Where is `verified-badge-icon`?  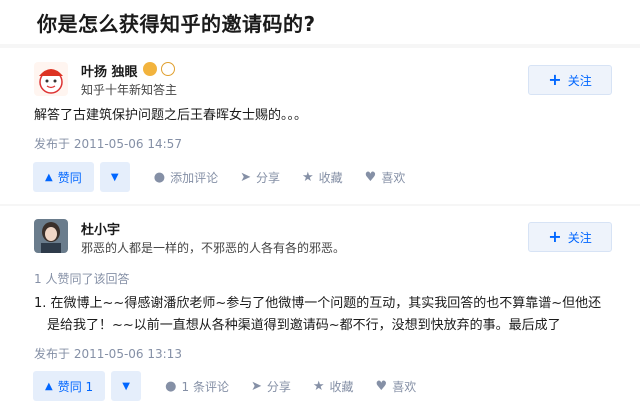 verified-badge-icon is located at coordinates (150, 69).